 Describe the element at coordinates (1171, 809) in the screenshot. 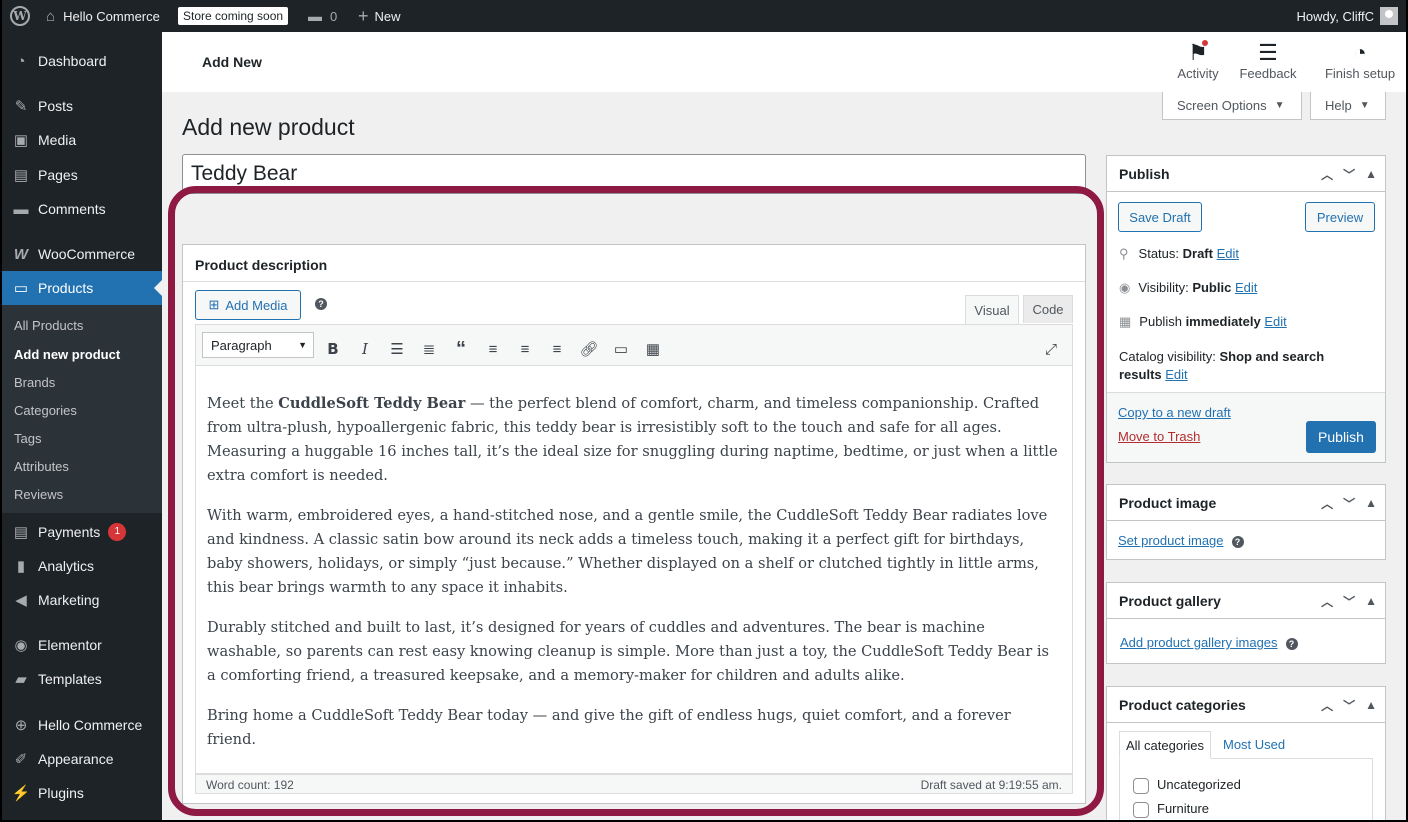

I see `category-item: Furniture` at that location.